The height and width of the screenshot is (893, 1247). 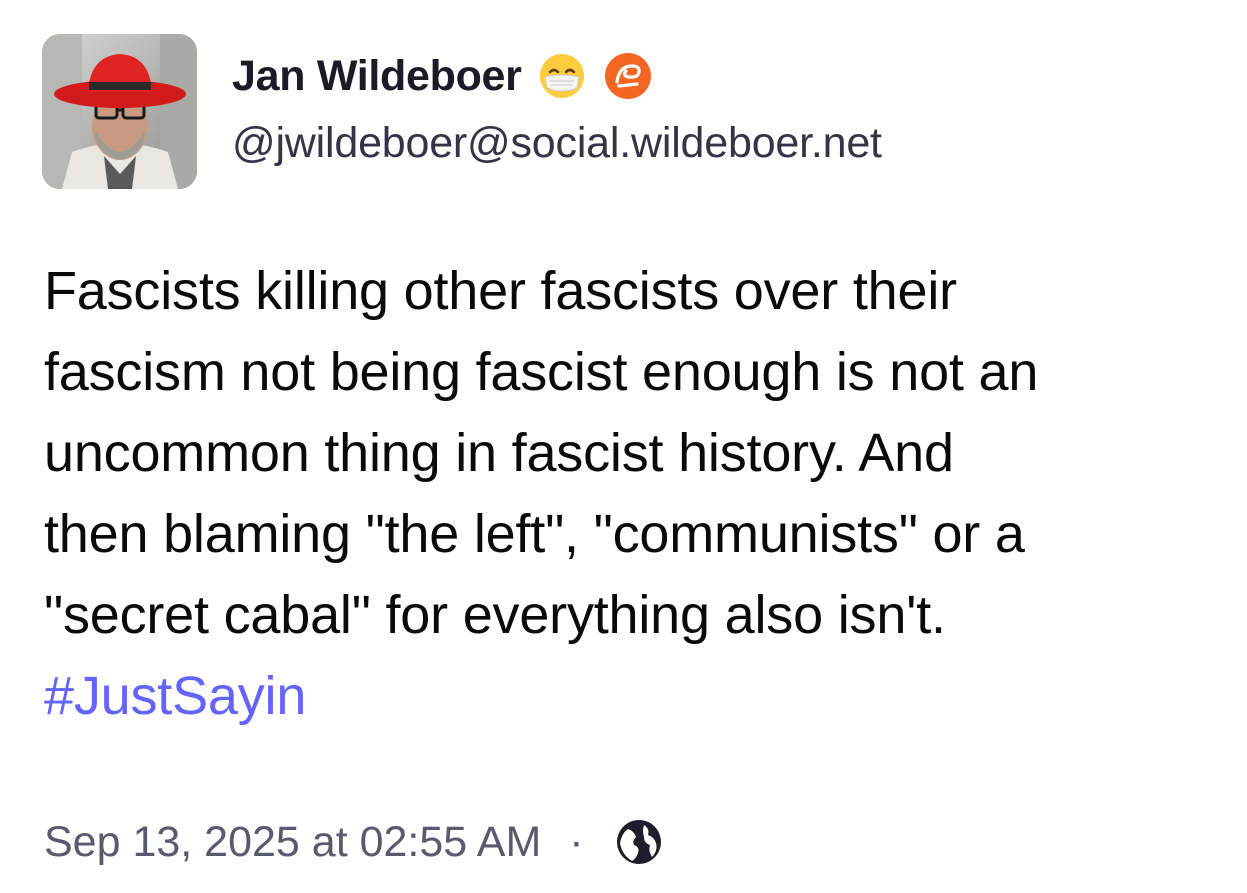 I want to click on author-row: Jan Wildeboer, so click(x=443, y=76).